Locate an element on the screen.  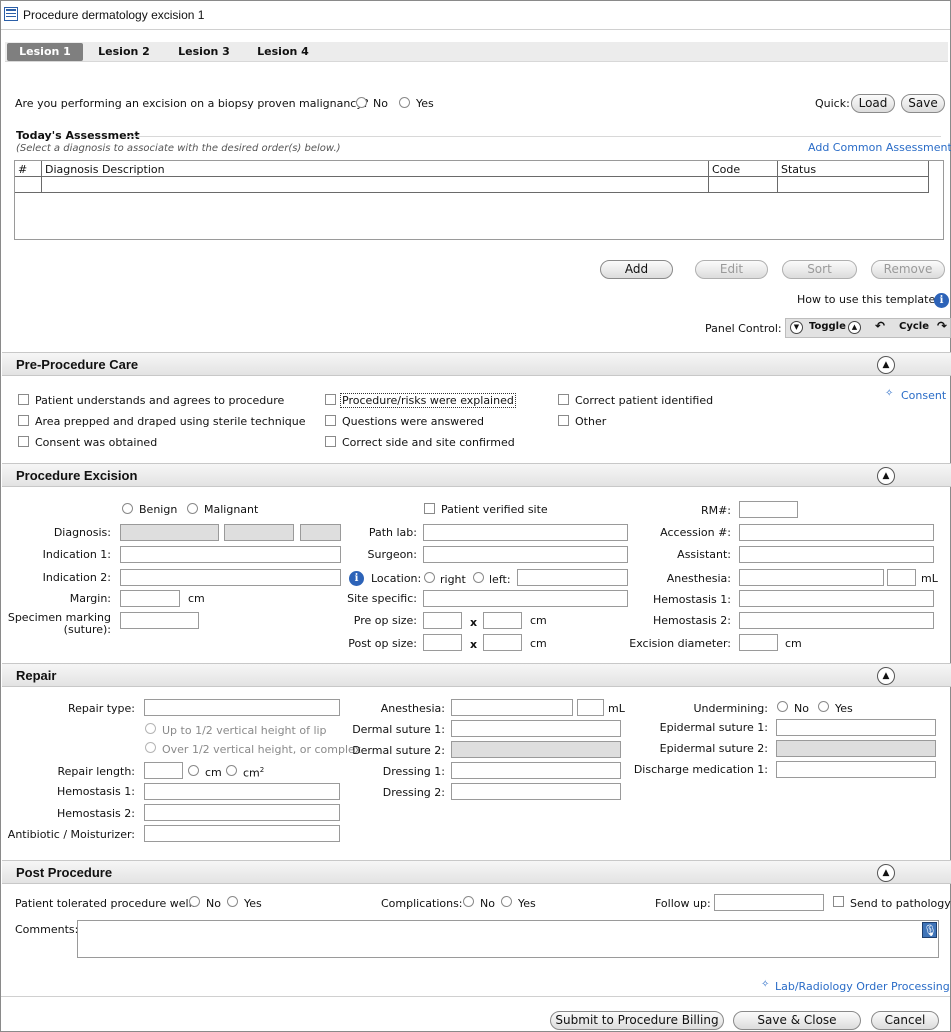
post-procedure-header: Post Procedure ▲ is located at coordinates (476, 872).